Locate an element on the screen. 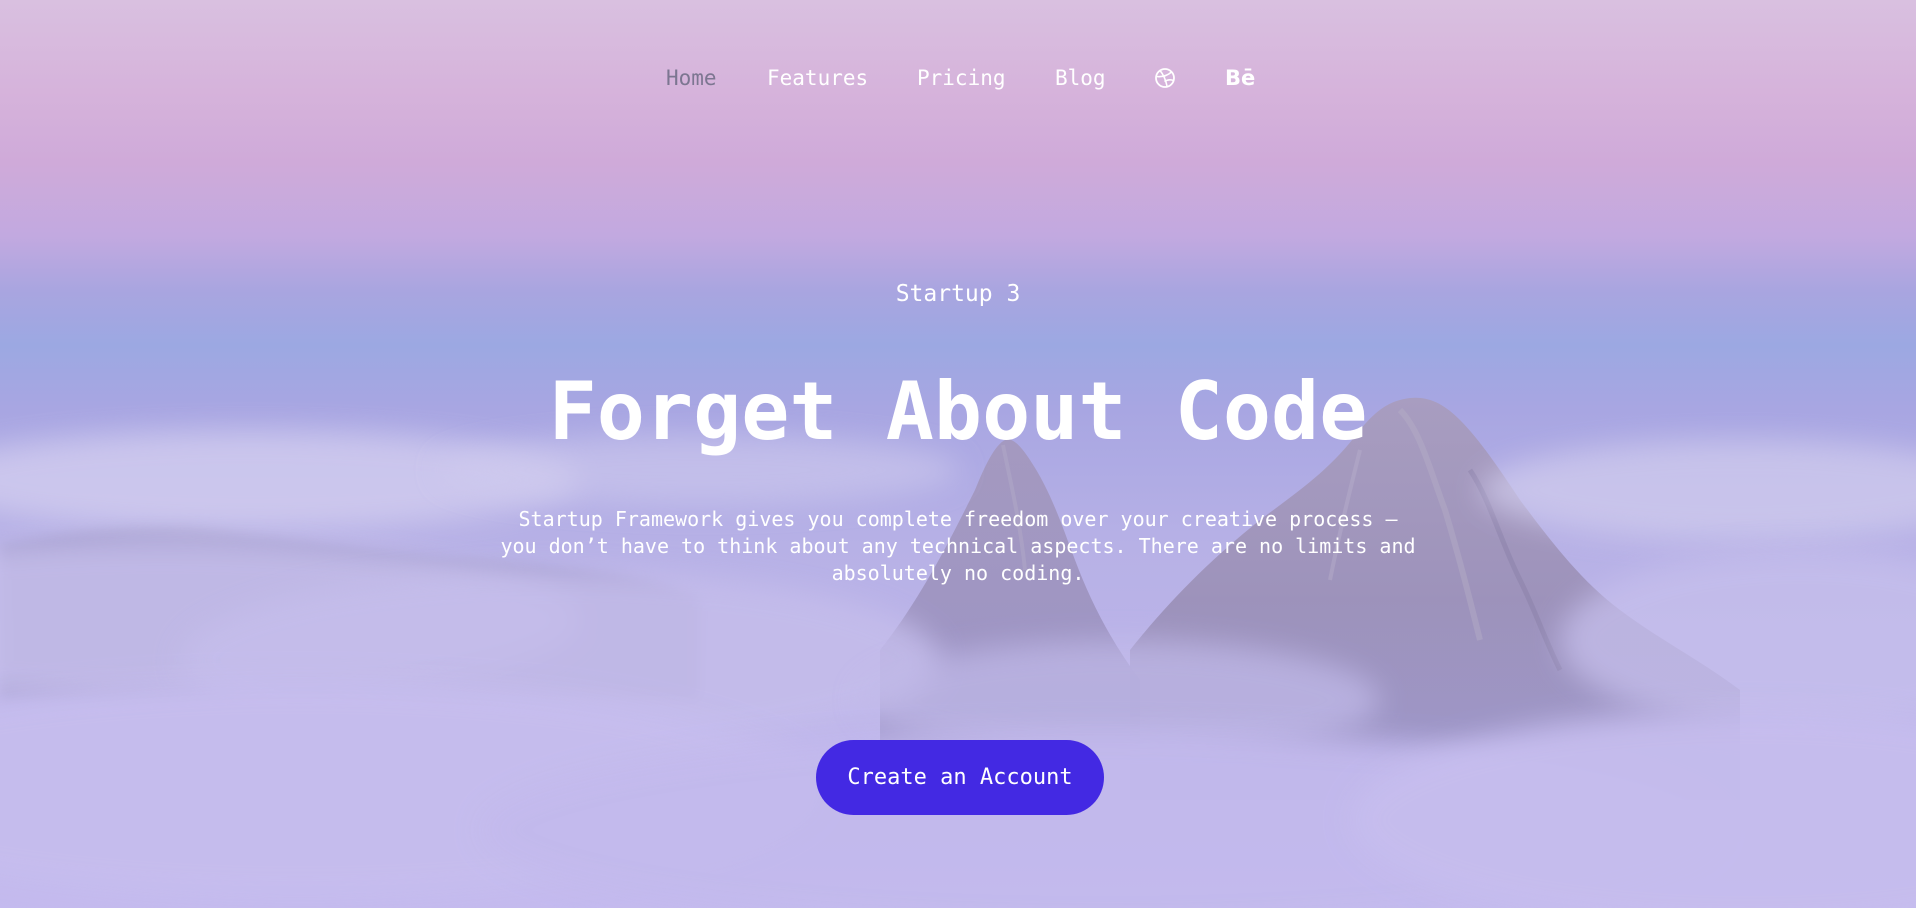 The image size is (1916, 908). nav-item-blog: Blog is located at coordinates (1080, 78).